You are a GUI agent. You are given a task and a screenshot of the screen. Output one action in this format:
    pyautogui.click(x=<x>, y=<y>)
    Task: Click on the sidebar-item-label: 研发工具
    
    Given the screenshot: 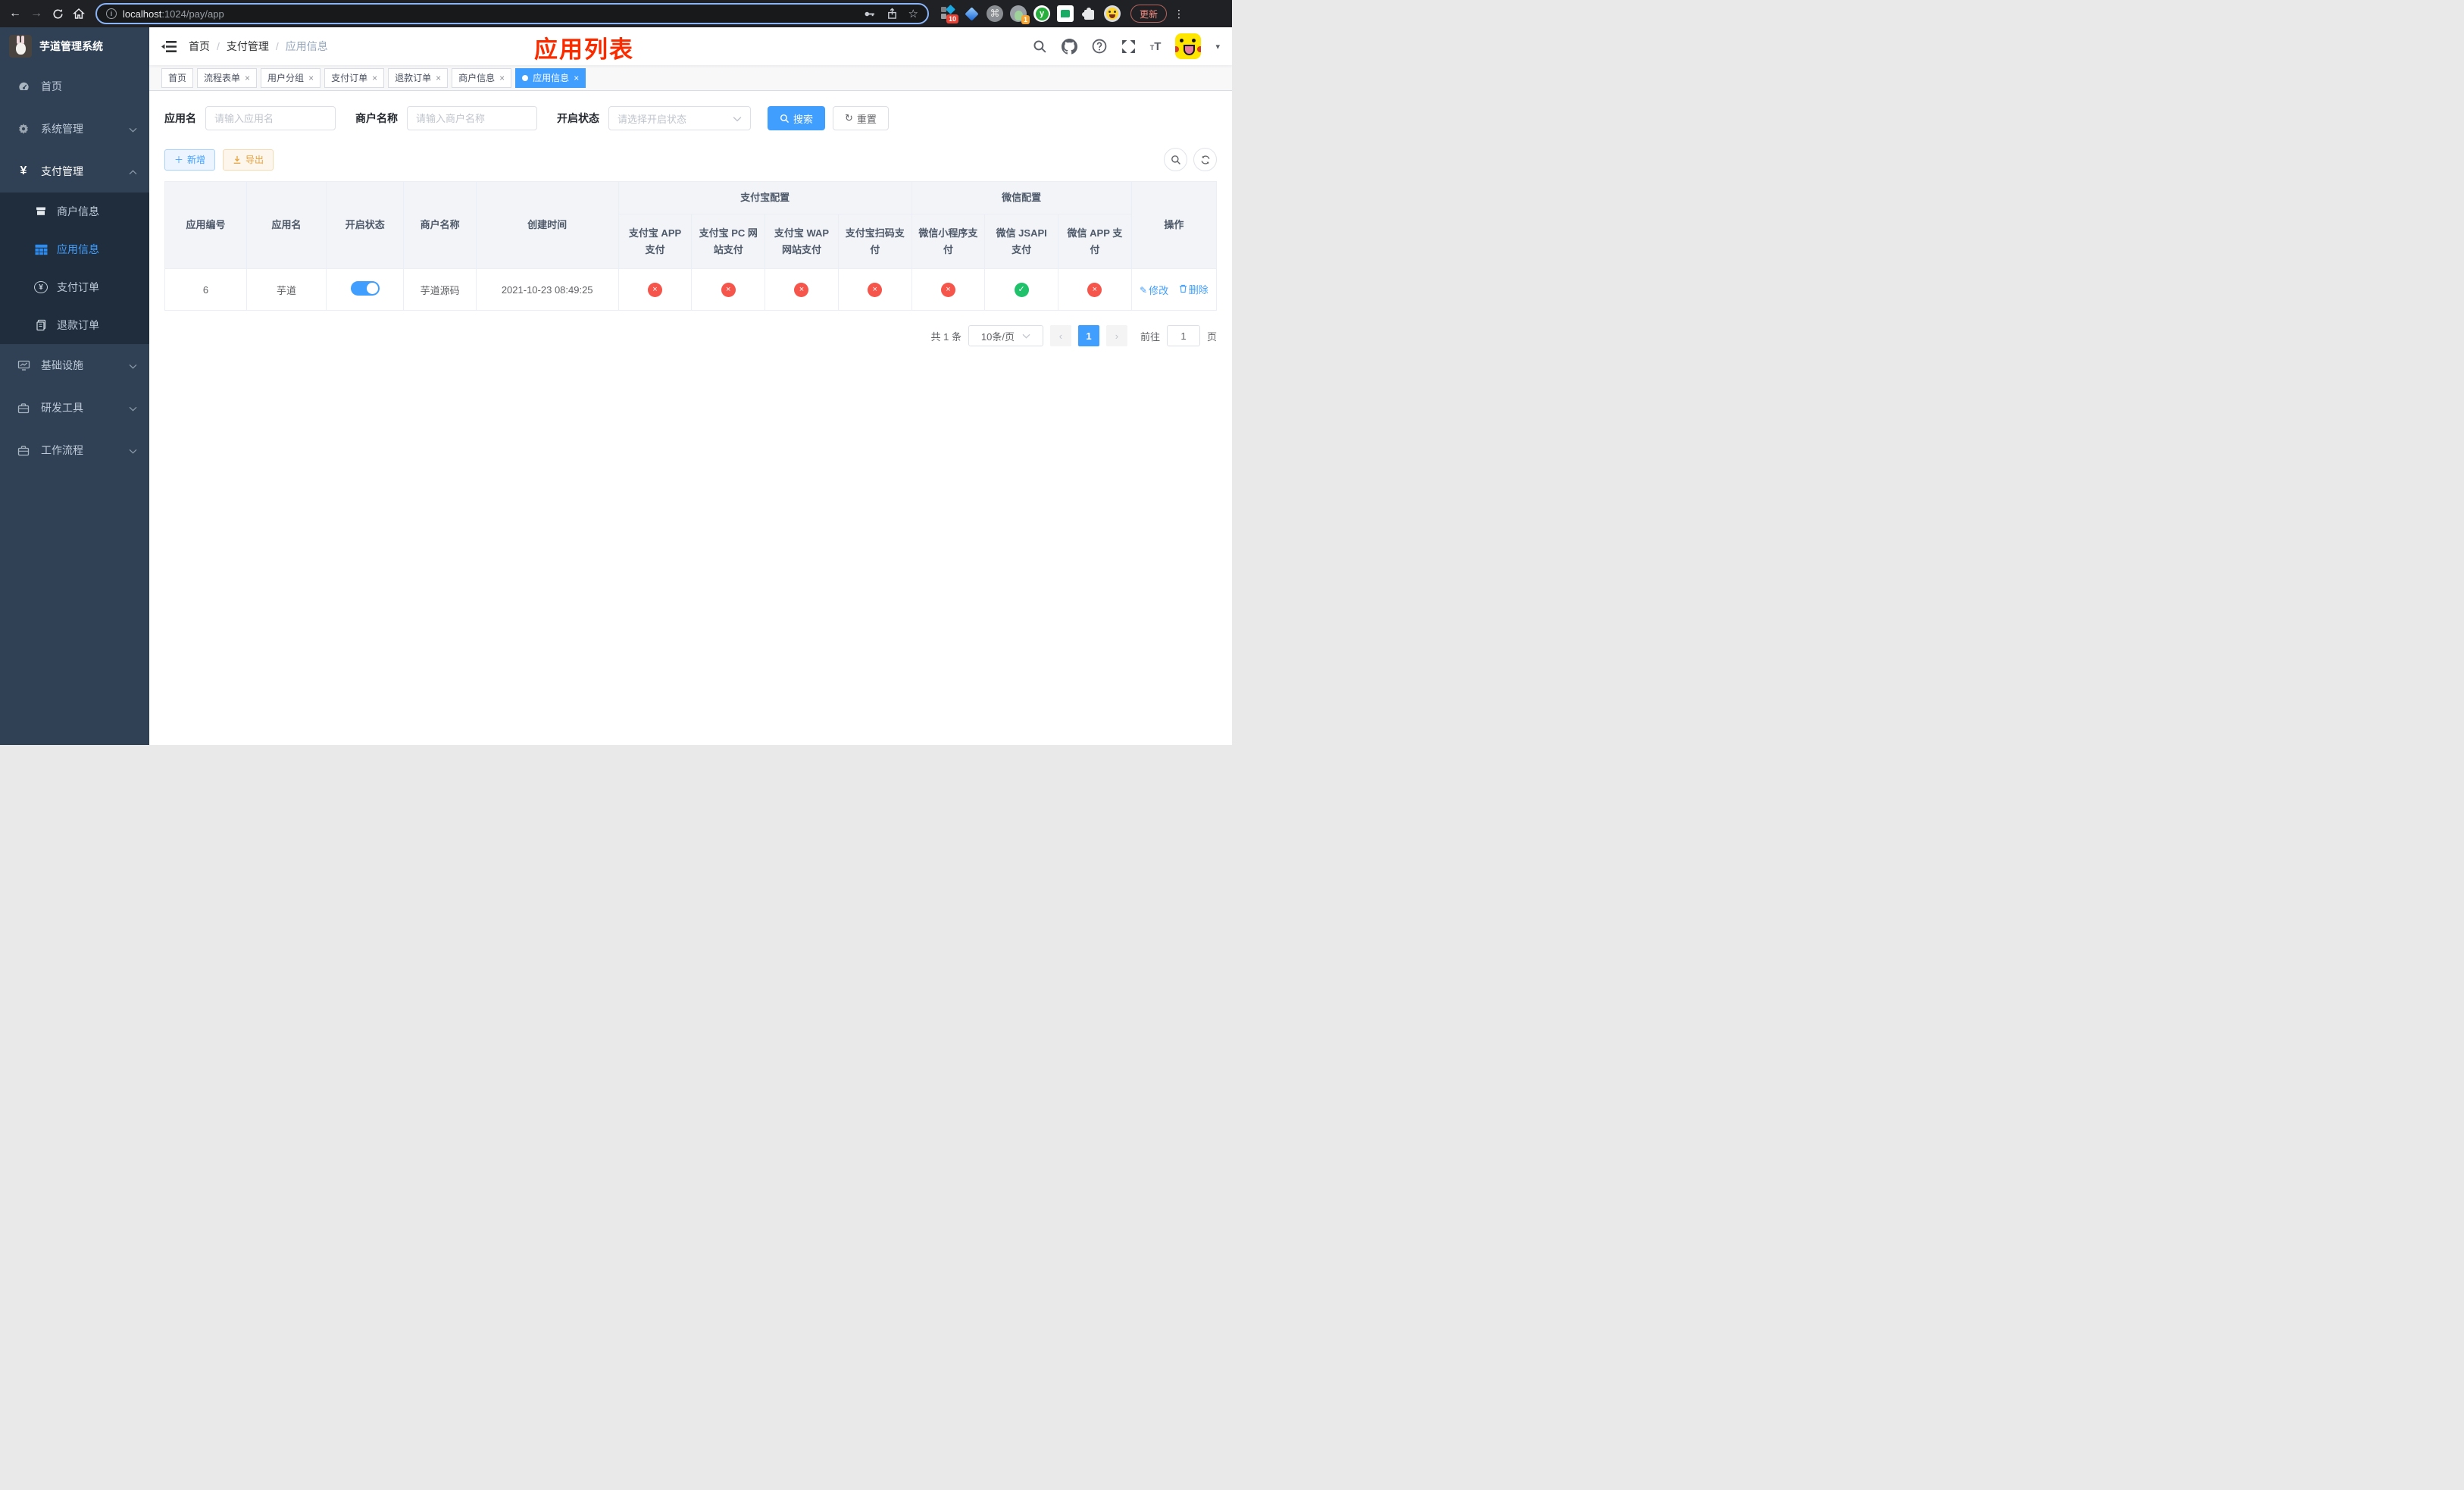 What is the action you would take?
    pyautogui.click(x=62, y=408)
    